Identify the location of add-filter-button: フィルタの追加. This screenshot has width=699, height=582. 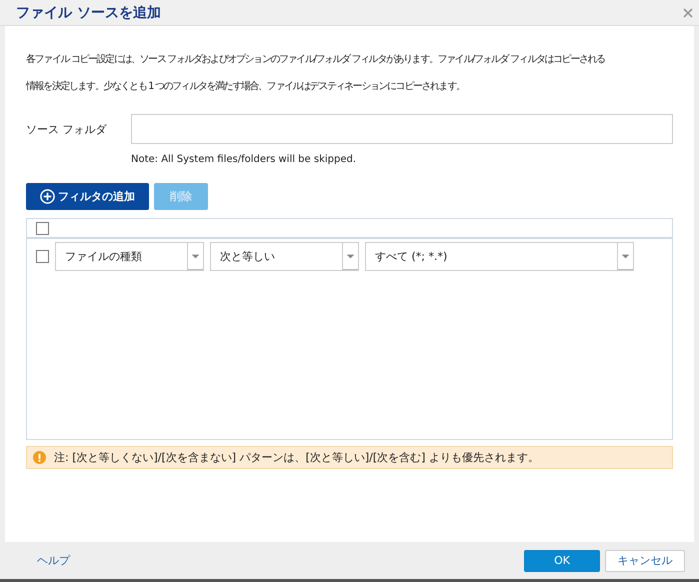
(87, 196).